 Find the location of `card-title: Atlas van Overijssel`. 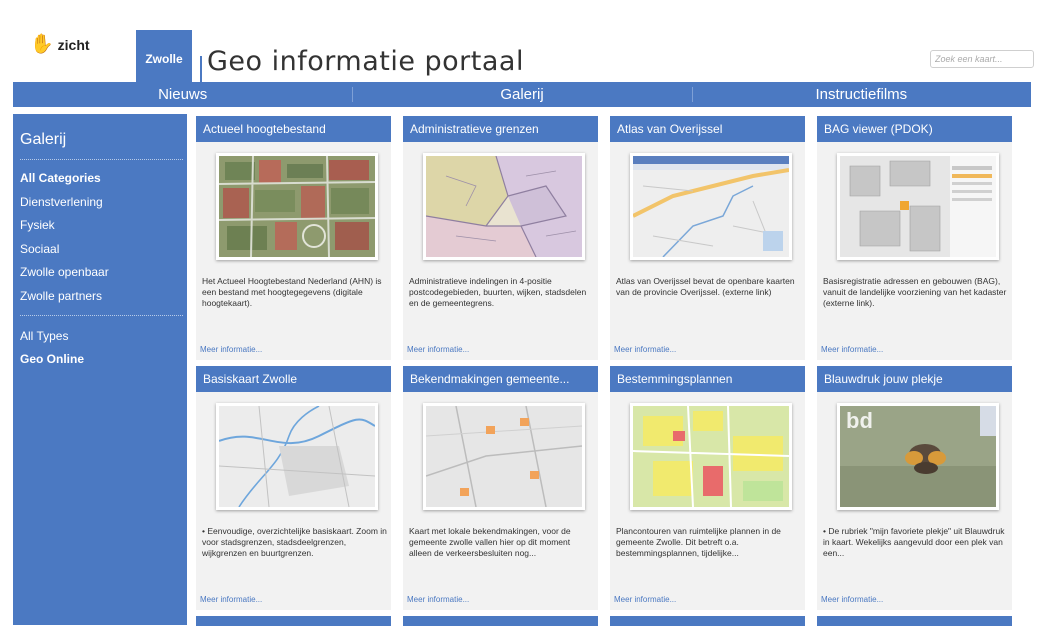

card-title: Atlas van Overijssel is located at coordinates (707, 129).